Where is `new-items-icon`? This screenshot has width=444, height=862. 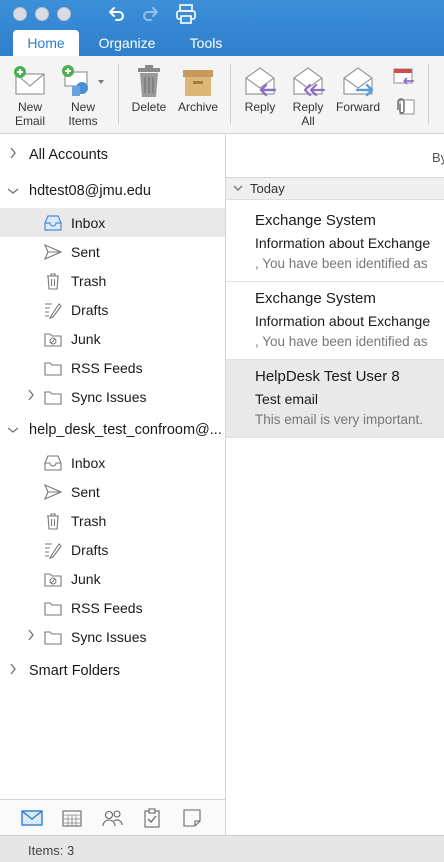 new-items-icon is located at coordinates (83, 81).